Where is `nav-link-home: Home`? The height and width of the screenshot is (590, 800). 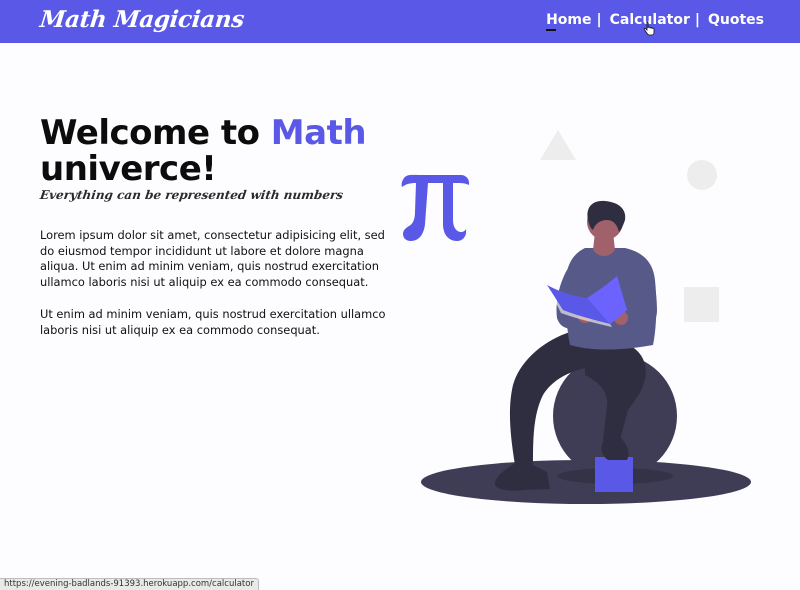 nav-link-home: Home is located at coordinates (568, 21).